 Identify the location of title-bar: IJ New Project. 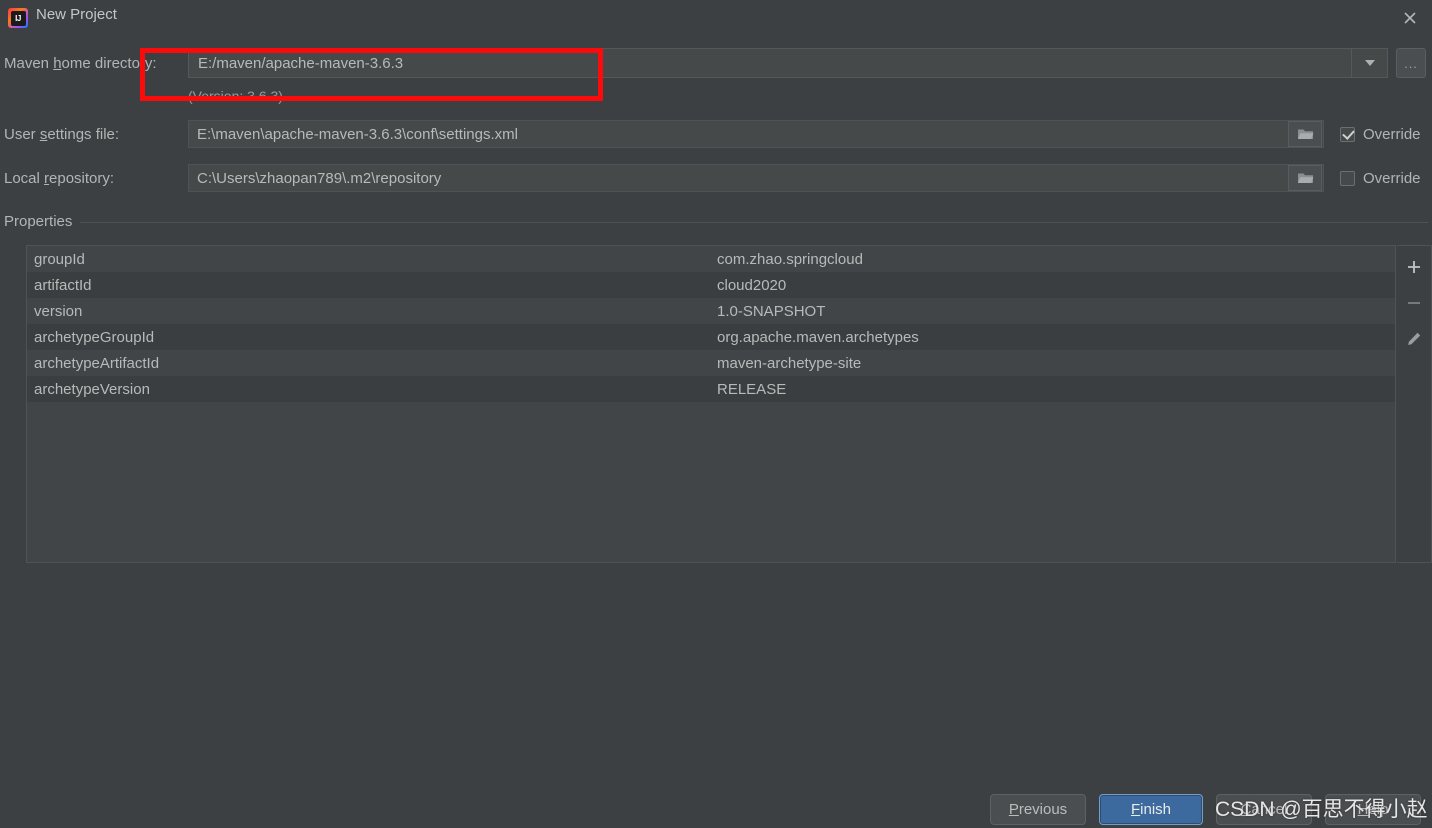
(716, 18).